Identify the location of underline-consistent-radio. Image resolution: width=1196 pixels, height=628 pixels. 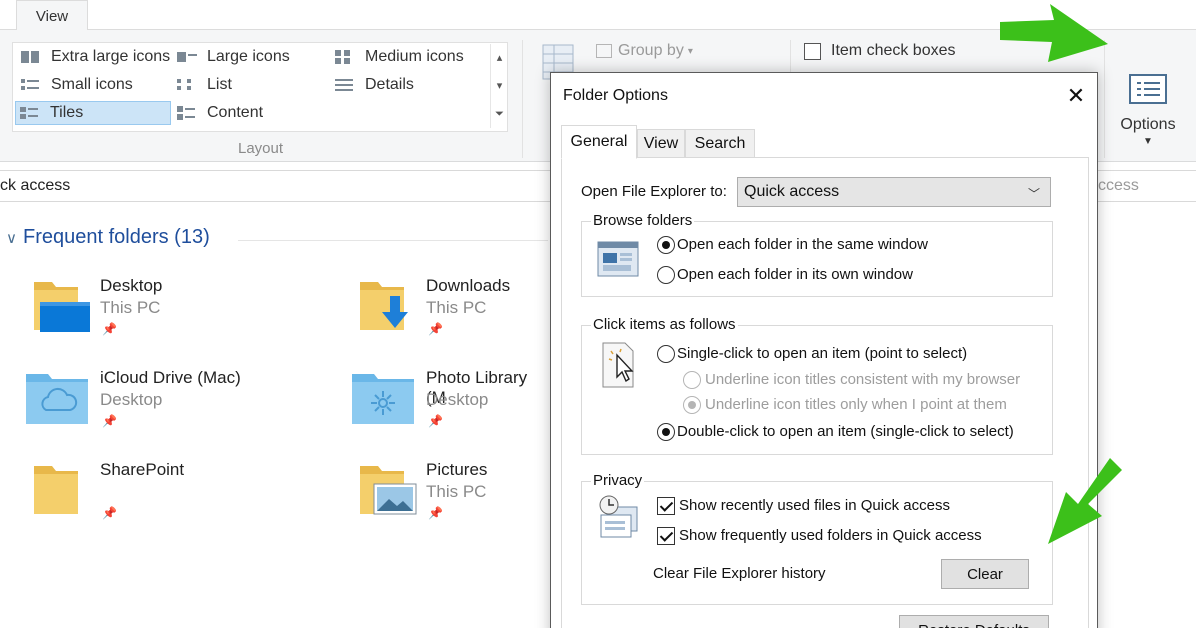
(692, 380).